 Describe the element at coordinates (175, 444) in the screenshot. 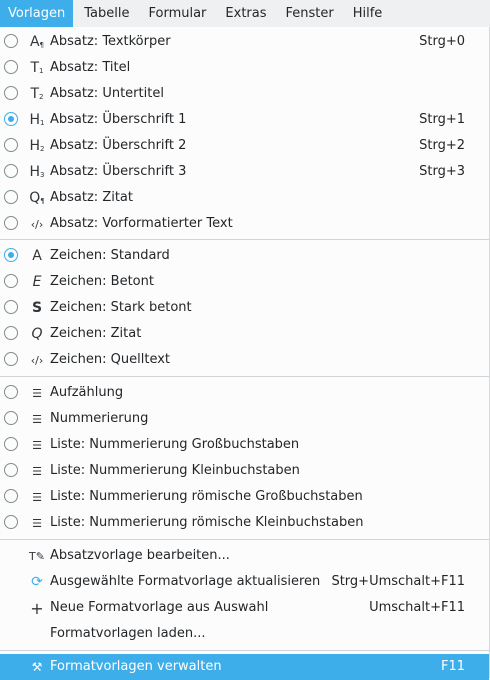

I see `menu-item-label: Liste: Nummerierung Großbuchstaben` at that location.